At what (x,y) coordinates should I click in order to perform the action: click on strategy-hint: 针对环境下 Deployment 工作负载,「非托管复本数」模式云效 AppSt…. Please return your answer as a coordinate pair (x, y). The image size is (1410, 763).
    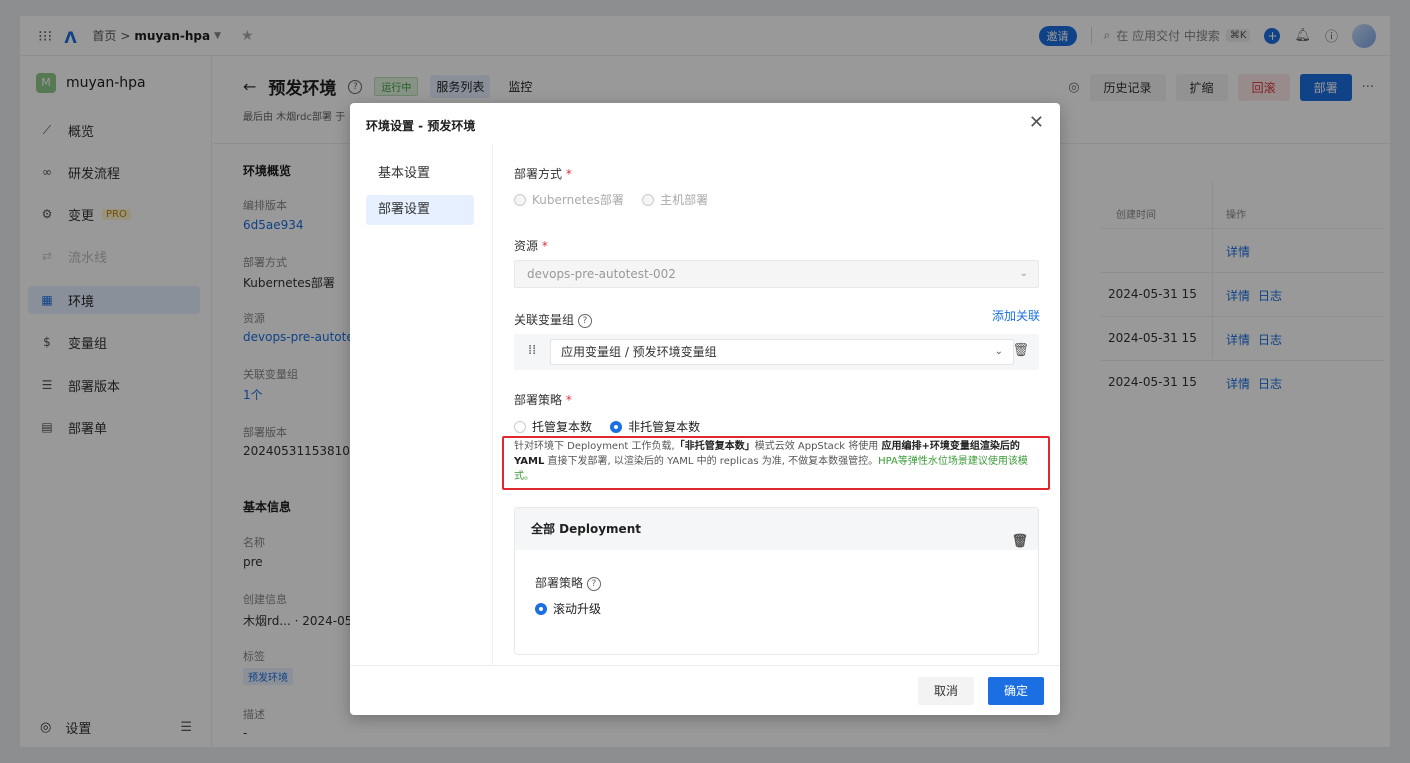
    Looking at the image, I should click on (771, 461).